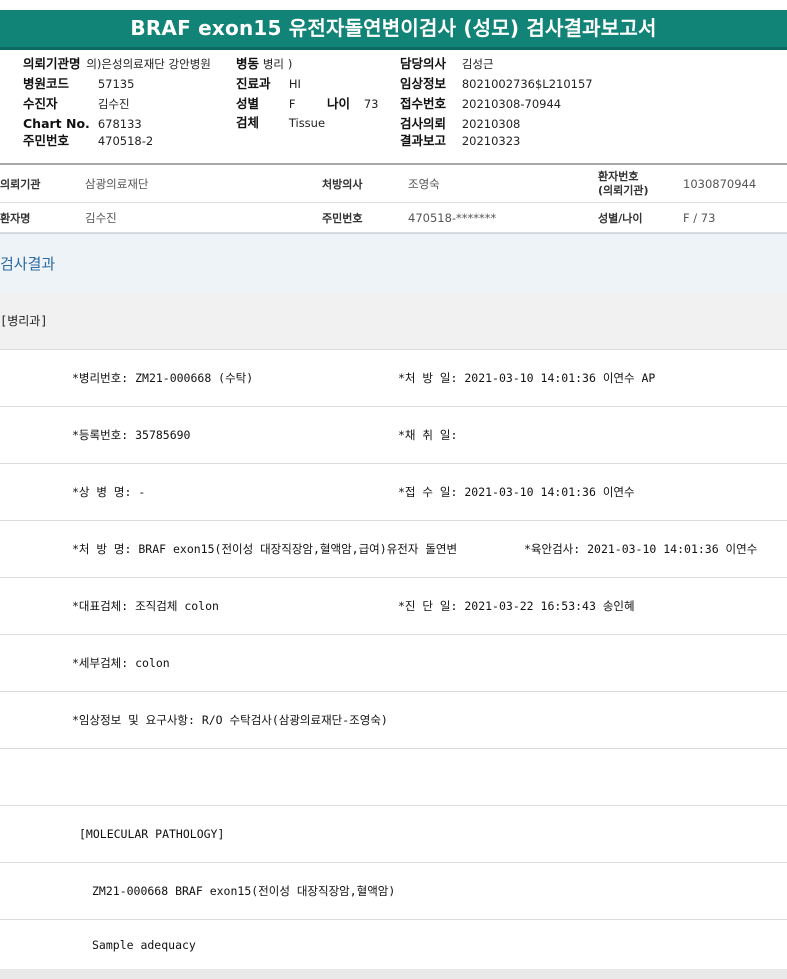 The height and width of the screenshot is (979, 787). What do you see at coordinates (119, 124) in the screenshot?
I see `chart-no-value: 678133` at bounding box center [119, 124].